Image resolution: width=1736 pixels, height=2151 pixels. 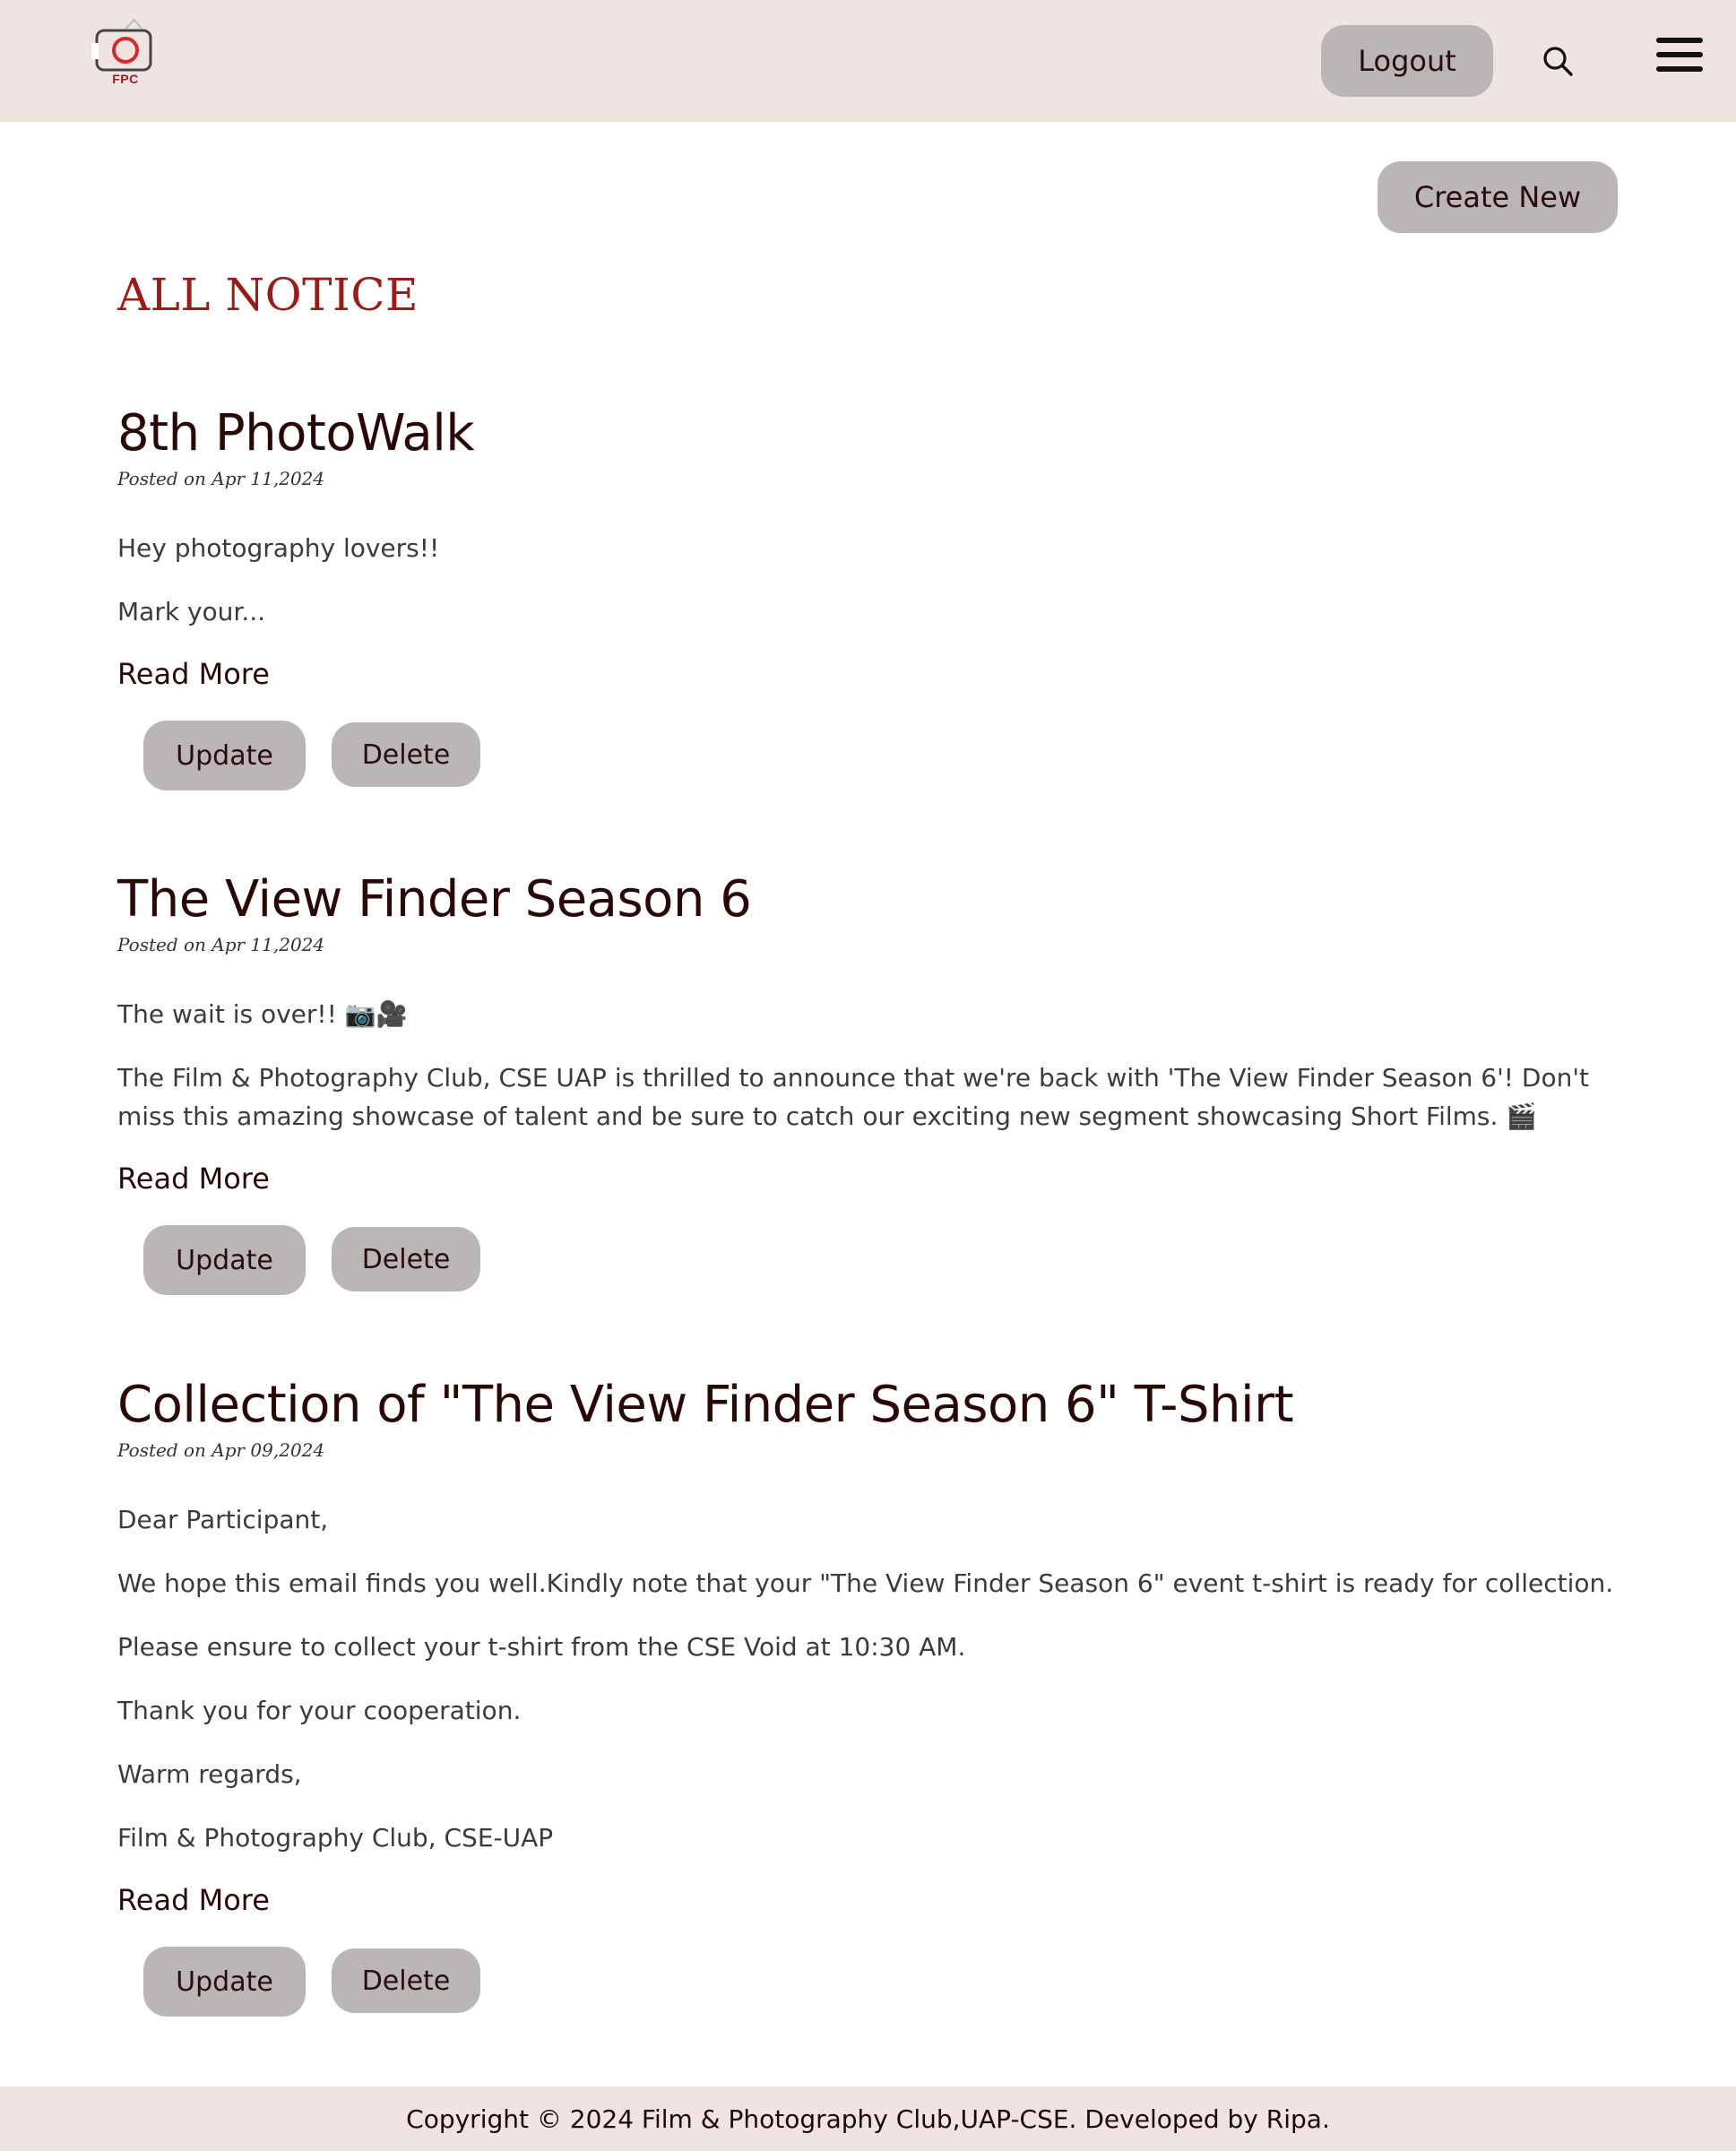 I want to click on create-new-button: Create New, so click(x=1498, y=197).